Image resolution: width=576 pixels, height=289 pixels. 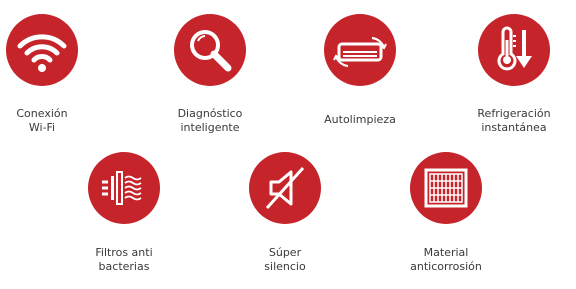 What do you see at coordinates (42, 50) in the screenshot?
I see `wifi-icon` at bounding box center [42, 50].